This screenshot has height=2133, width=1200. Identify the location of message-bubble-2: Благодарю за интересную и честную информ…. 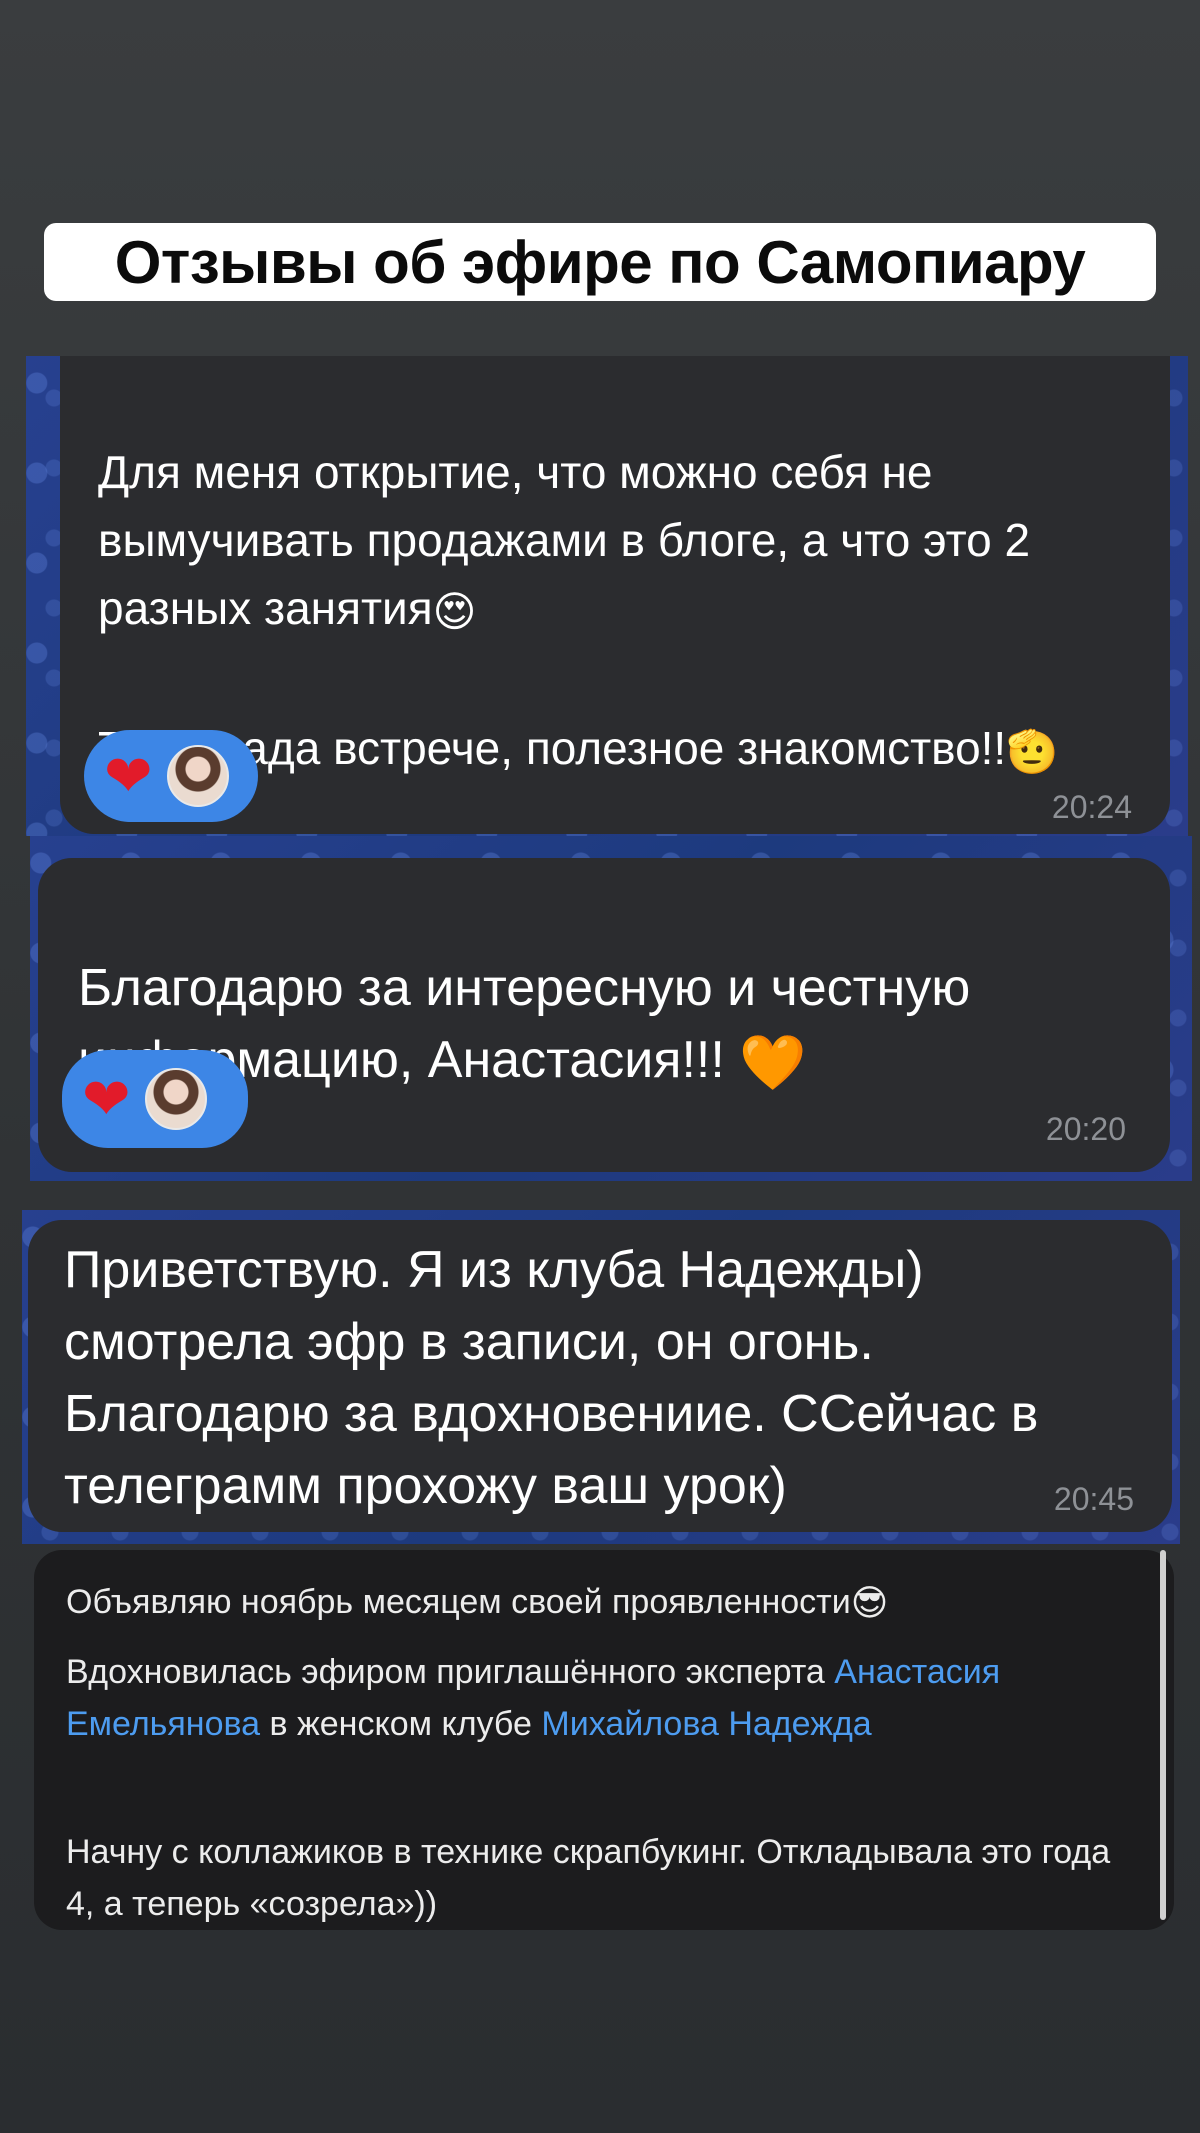
(604, 1015).